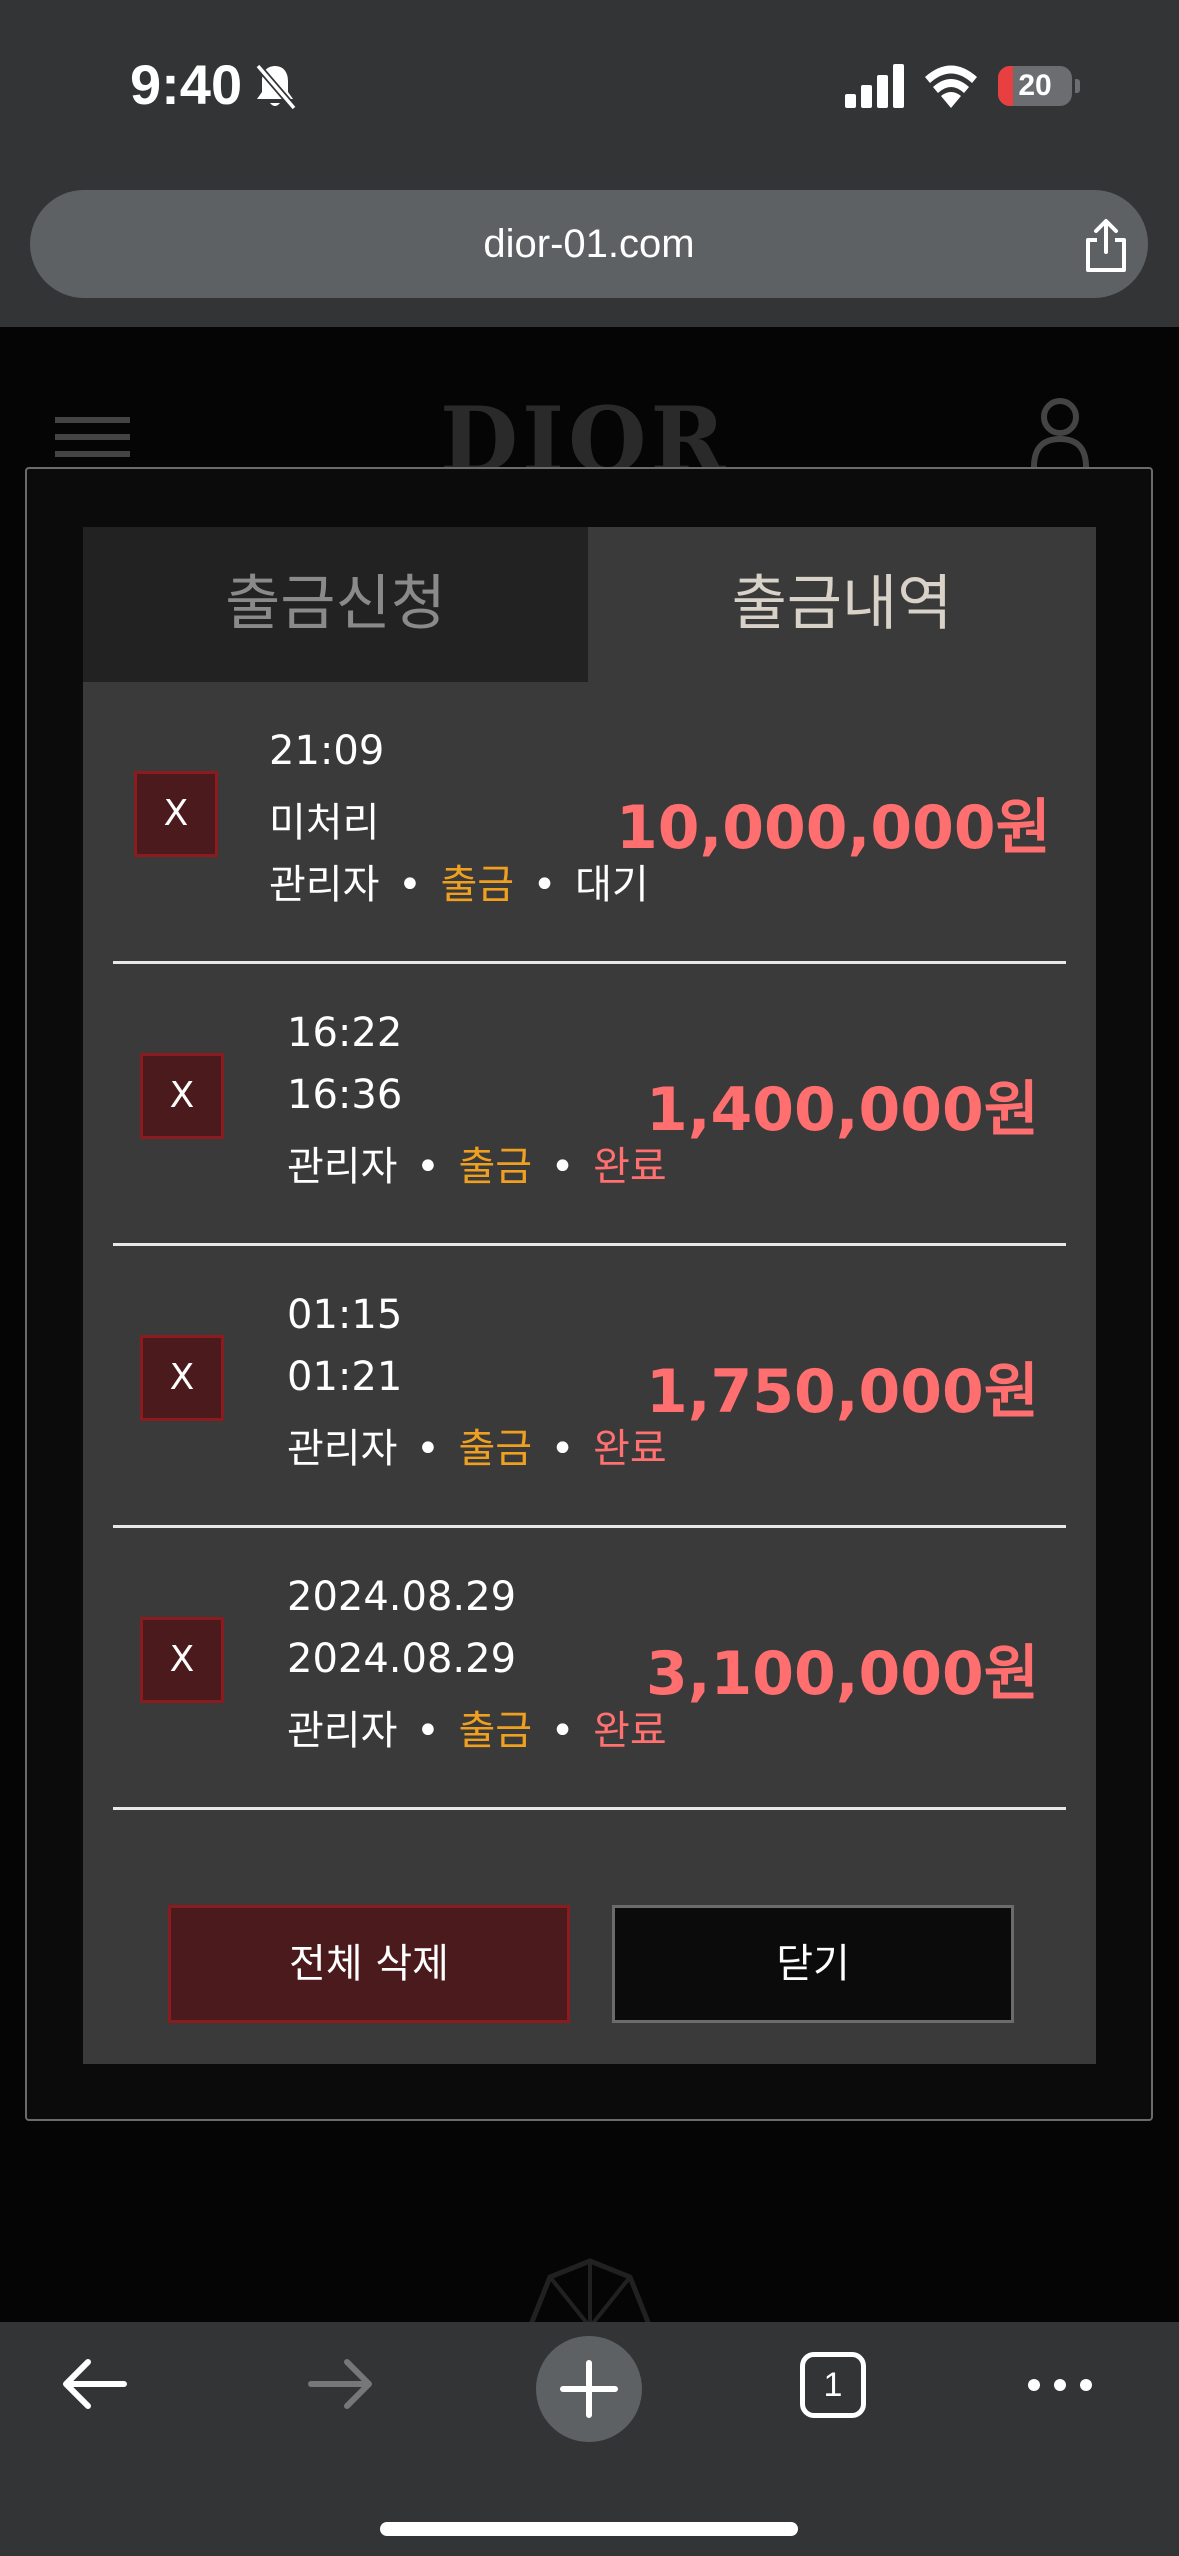 The width and height of the screenshot is (1179, 2556). Describe the element at coordinates (276, 87) in the screenshot. I see `bell-muted-icon` at that location.